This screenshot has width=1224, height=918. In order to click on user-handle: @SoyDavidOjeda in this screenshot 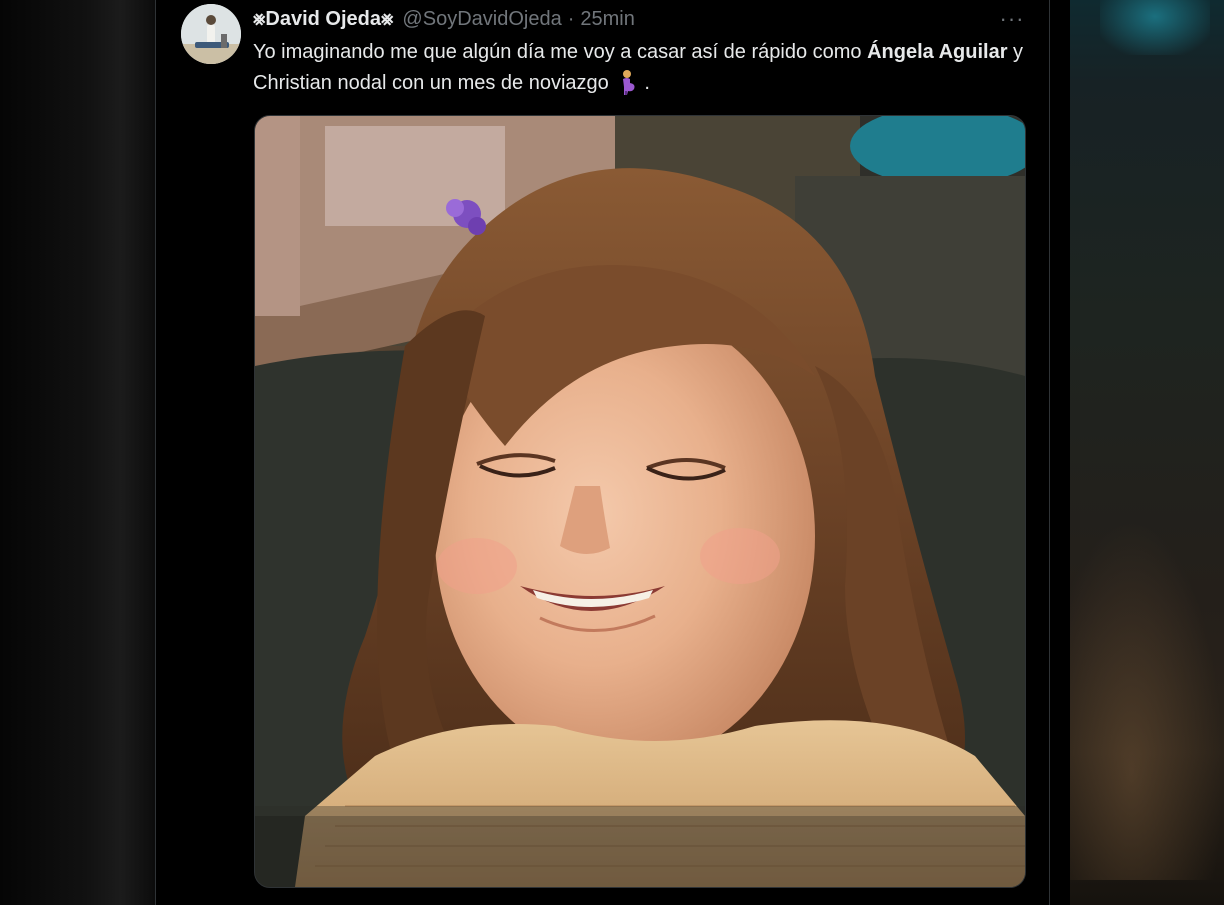, I will do `click(481, 19)`.